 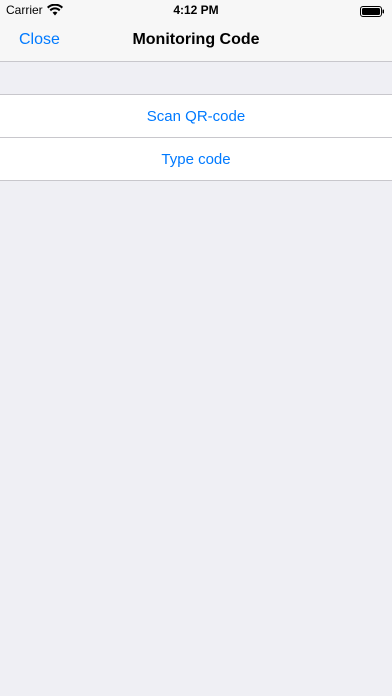 I want to click on scan-qr-code-button: Scan QR-code, so click(x=196, y=116).